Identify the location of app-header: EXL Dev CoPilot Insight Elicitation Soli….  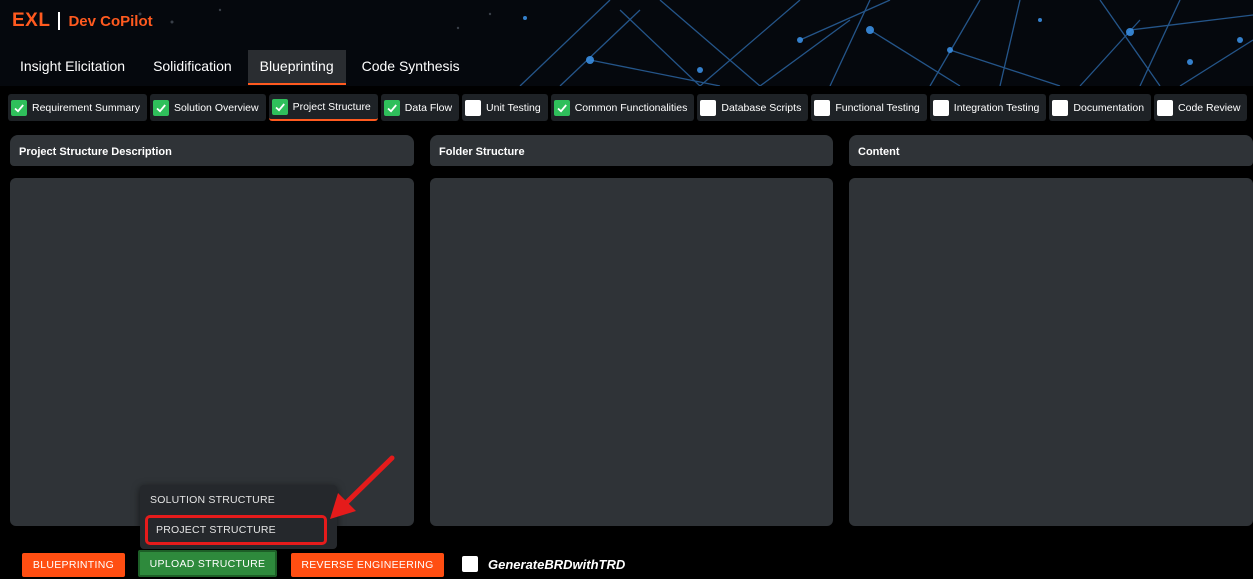
(626, 43).